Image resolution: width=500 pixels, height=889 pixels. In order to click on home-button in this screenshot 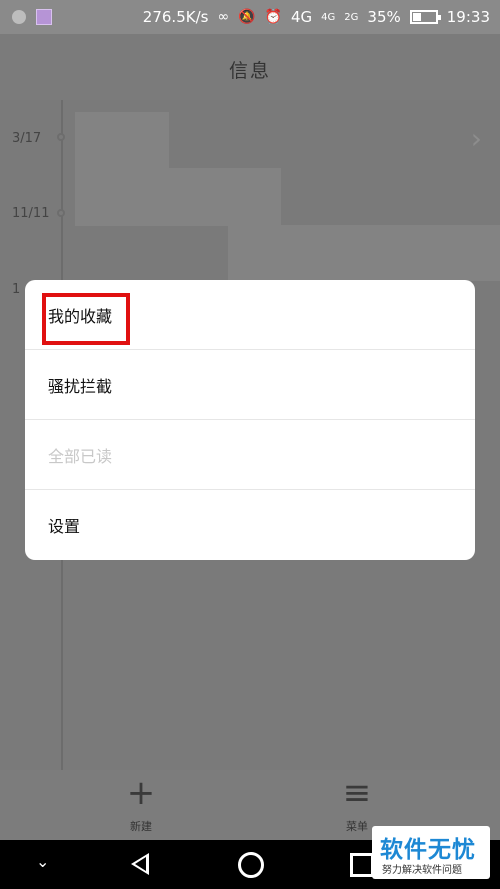, I will do `click(251, 865)`.